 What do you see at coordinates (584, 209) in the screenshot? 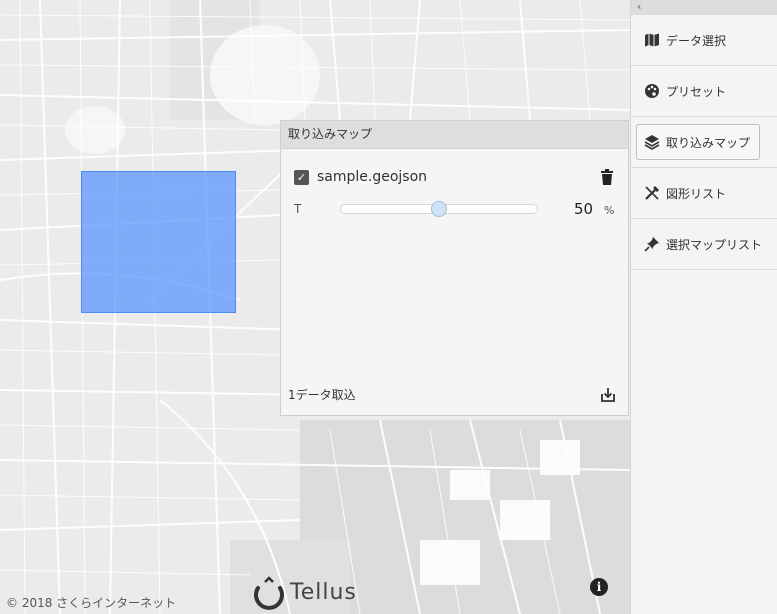
I see `opacity-value: 50` at bounding box center [584, 209].